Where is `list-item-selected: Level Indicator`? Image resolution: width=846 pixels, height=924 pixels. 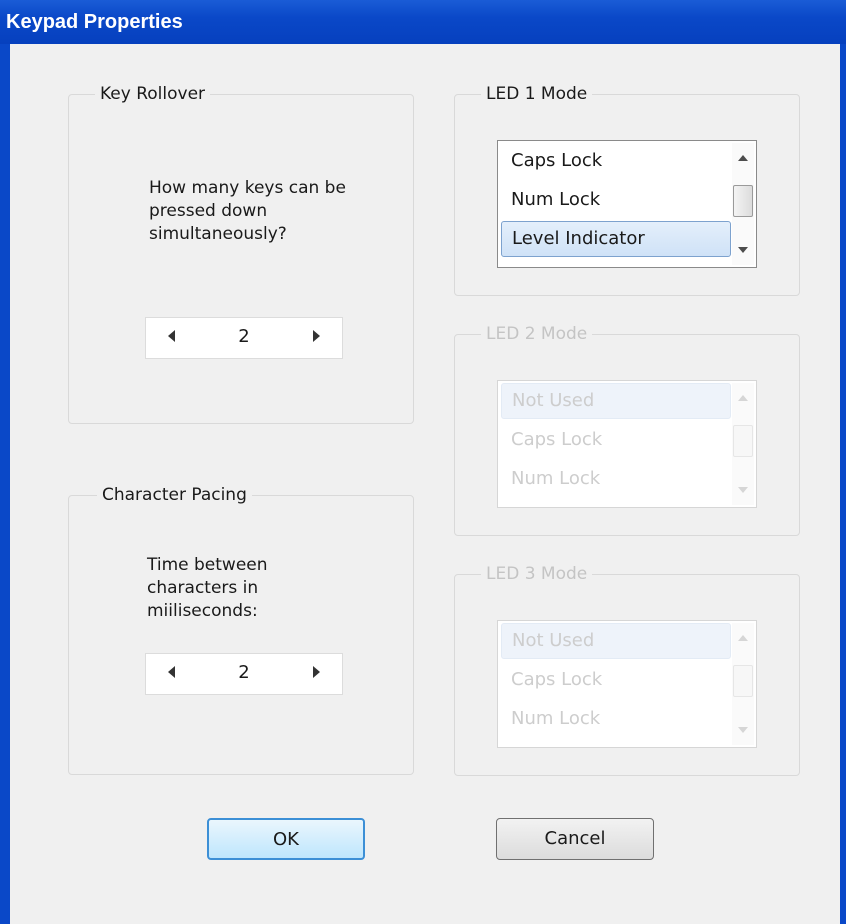
list-item-selected: Level Indicator is located at coordinates (616, 239).